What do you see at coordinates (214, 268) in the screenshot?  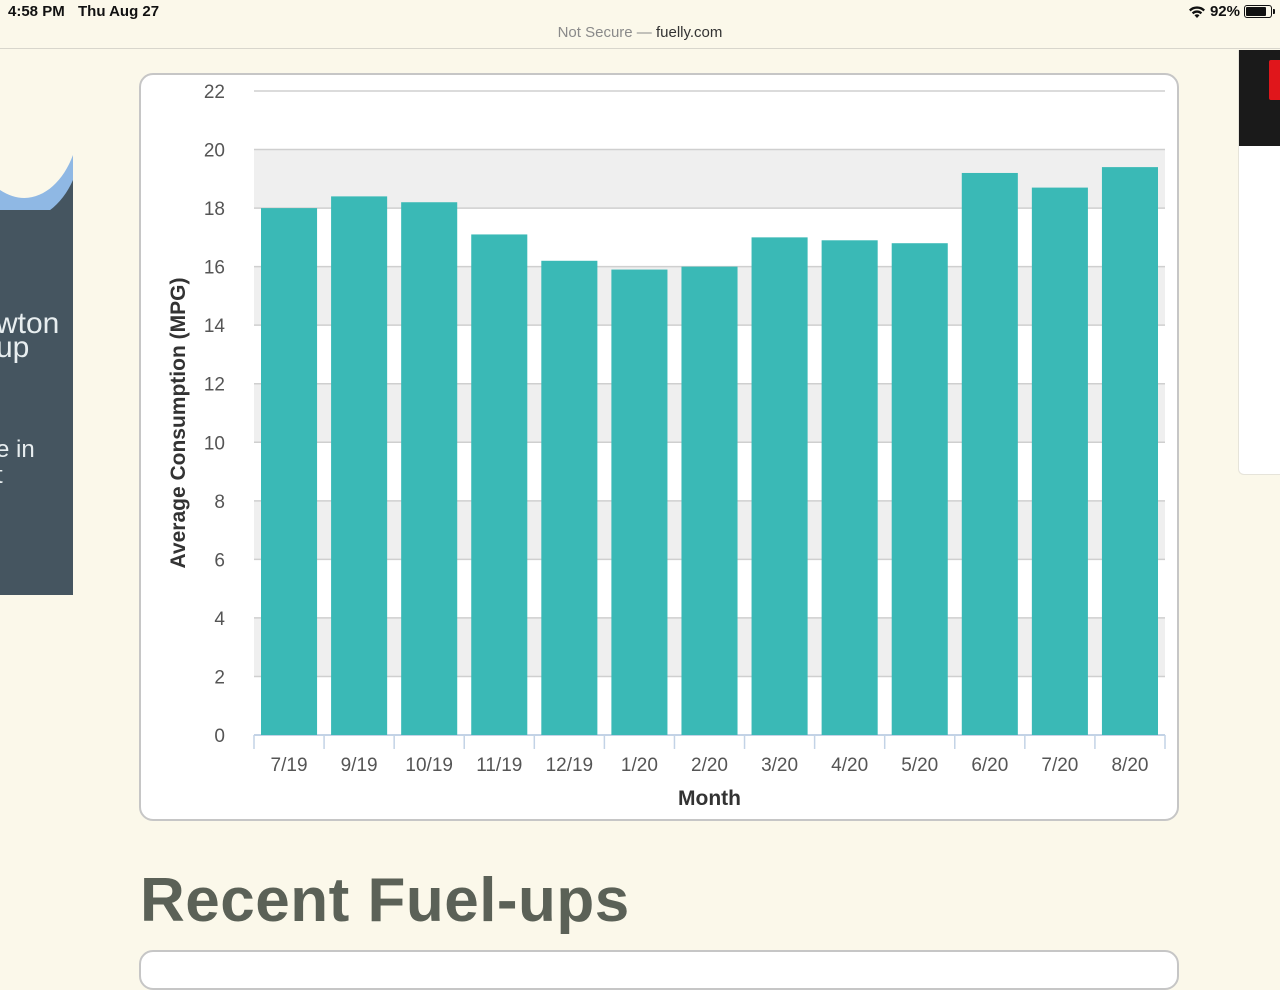 I see `y-tick-label: 16` at bounding box center [214, 268].